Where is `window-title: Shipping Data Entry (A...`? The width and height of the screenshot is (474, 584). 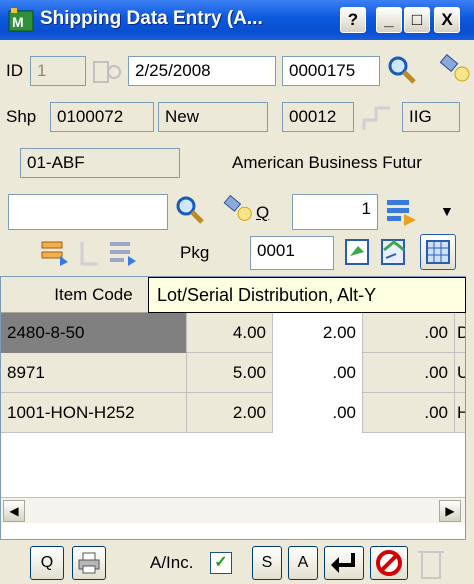
window-title: Shipping Data Entry (A... is located at coordinates (151, 18).